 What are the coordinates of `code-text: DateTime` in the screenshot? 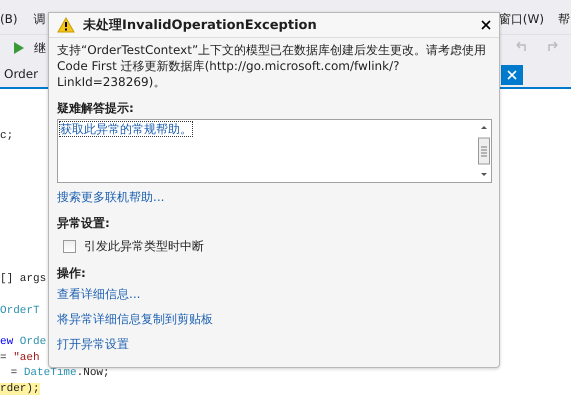 It's located at (50, 373).